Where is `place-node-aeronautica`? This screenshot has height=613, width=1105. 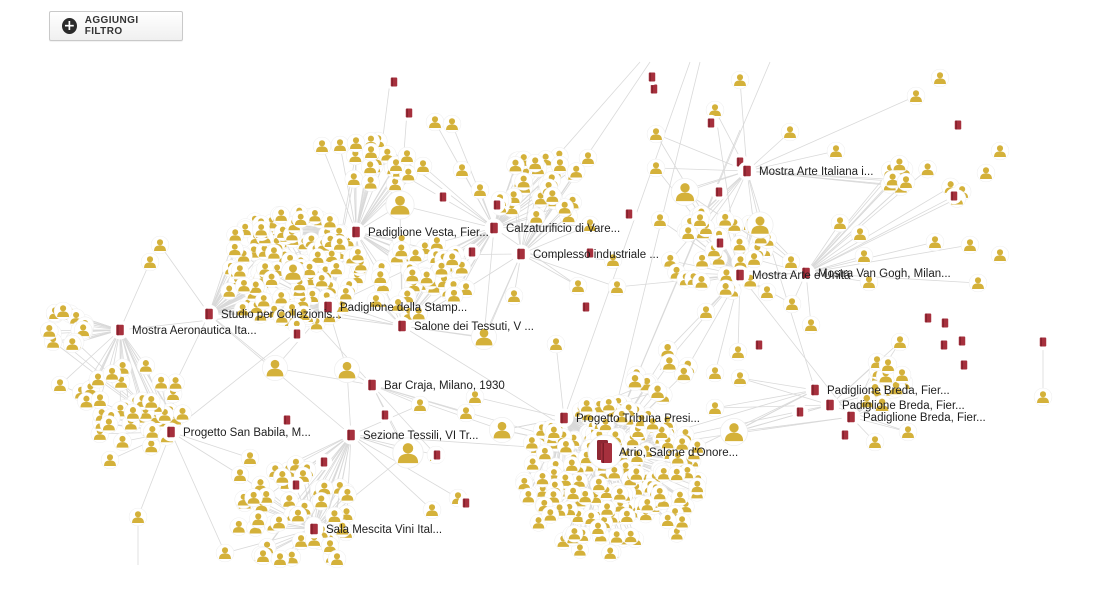
place-node-aeronautica is located at coordinates (120, 330).